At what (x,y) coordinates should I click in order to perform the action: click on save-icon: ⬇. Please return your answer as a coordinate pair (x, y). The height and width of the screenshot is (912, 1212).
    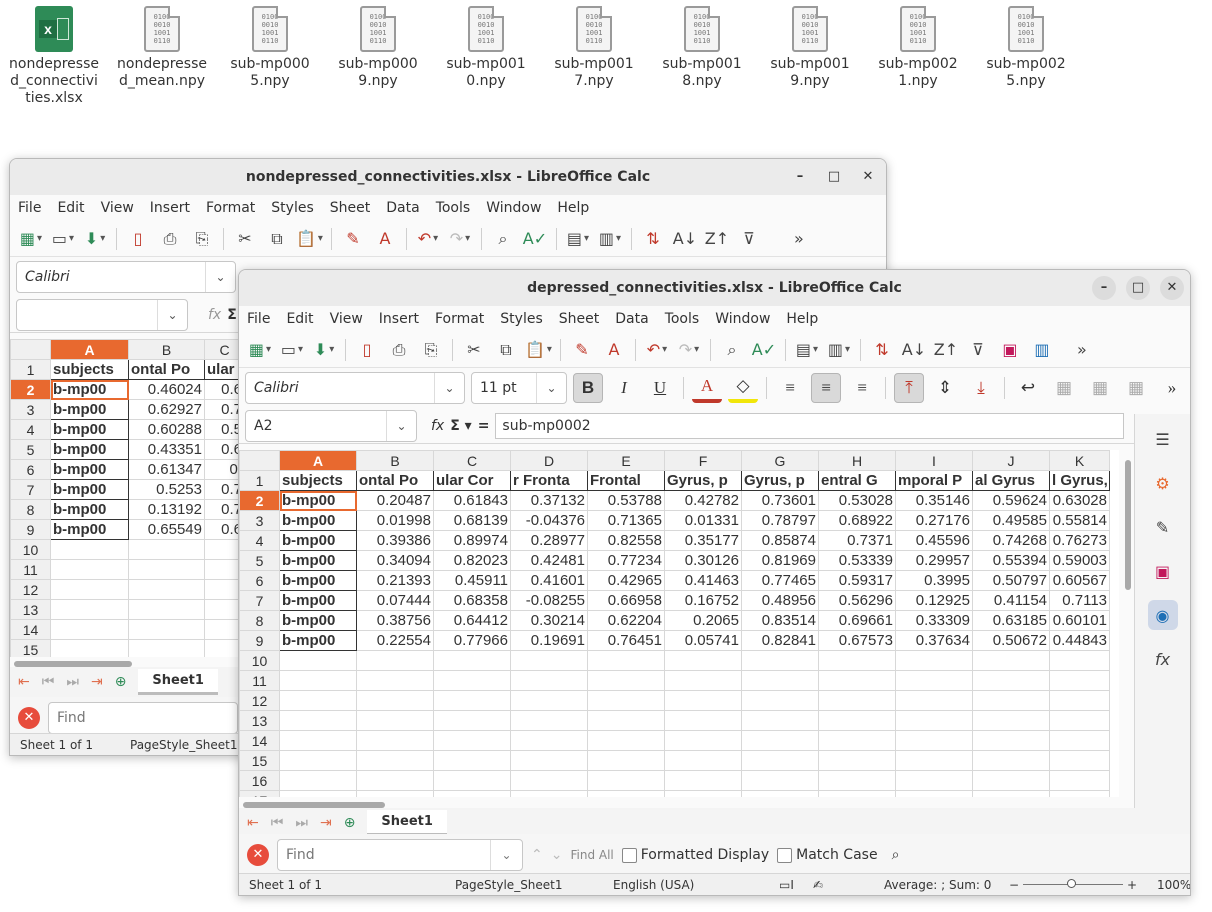
    Looking at the image, I should click on (95, 239).